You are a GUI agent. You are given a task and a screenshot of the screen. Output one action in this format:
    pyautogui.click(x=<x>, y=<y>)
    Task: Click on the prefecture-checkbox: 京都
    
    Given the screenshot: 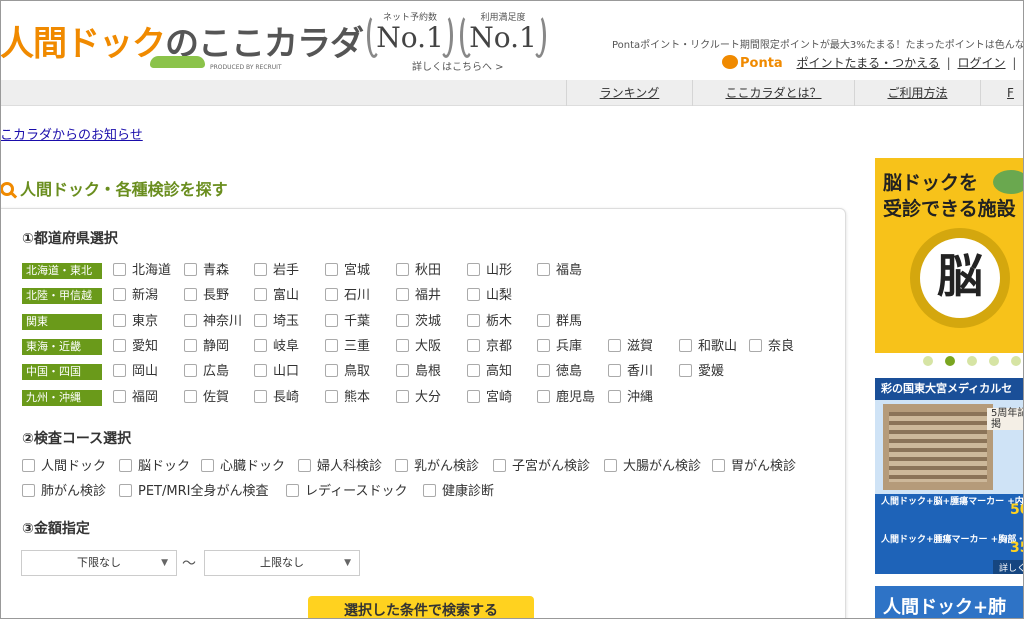 What is the action you would take?
    pyautogui.click(x=489, y=347)
    